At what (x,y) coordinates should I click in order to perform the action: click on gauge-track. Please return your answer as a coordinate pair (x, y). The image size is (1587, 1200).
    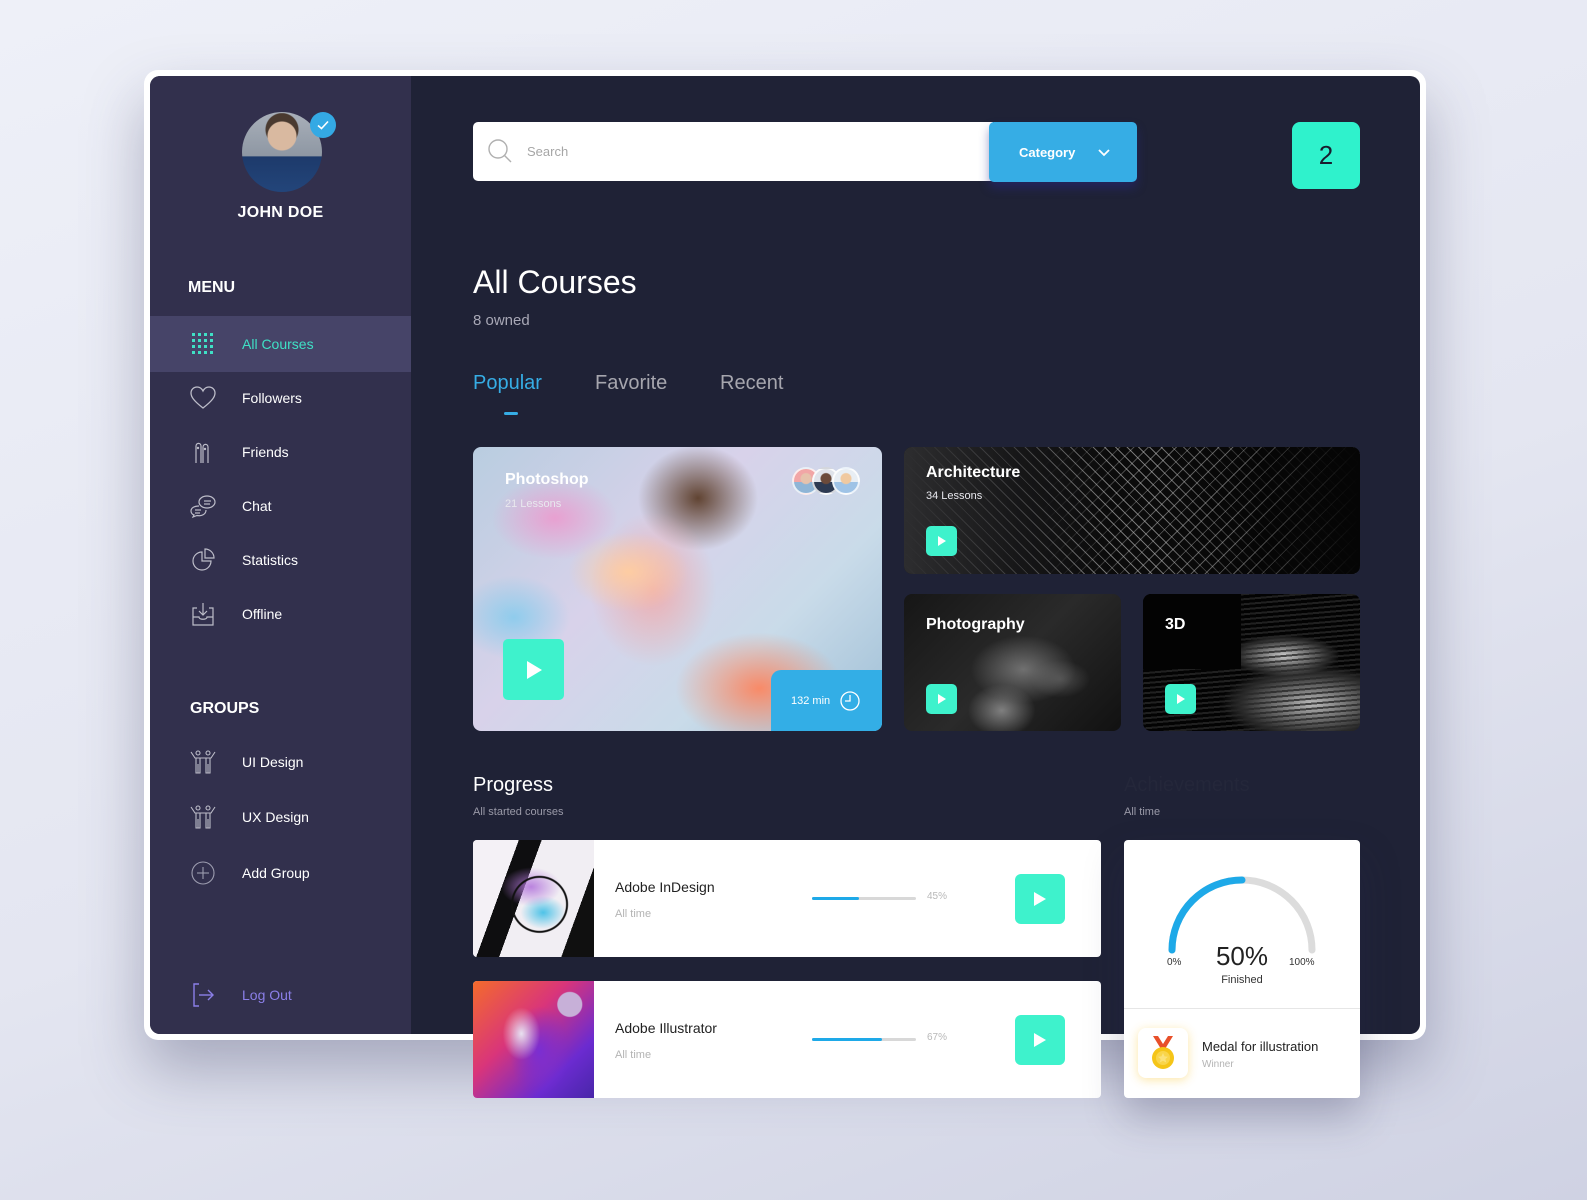
    Looking at the image, I should click on (1242, 915).